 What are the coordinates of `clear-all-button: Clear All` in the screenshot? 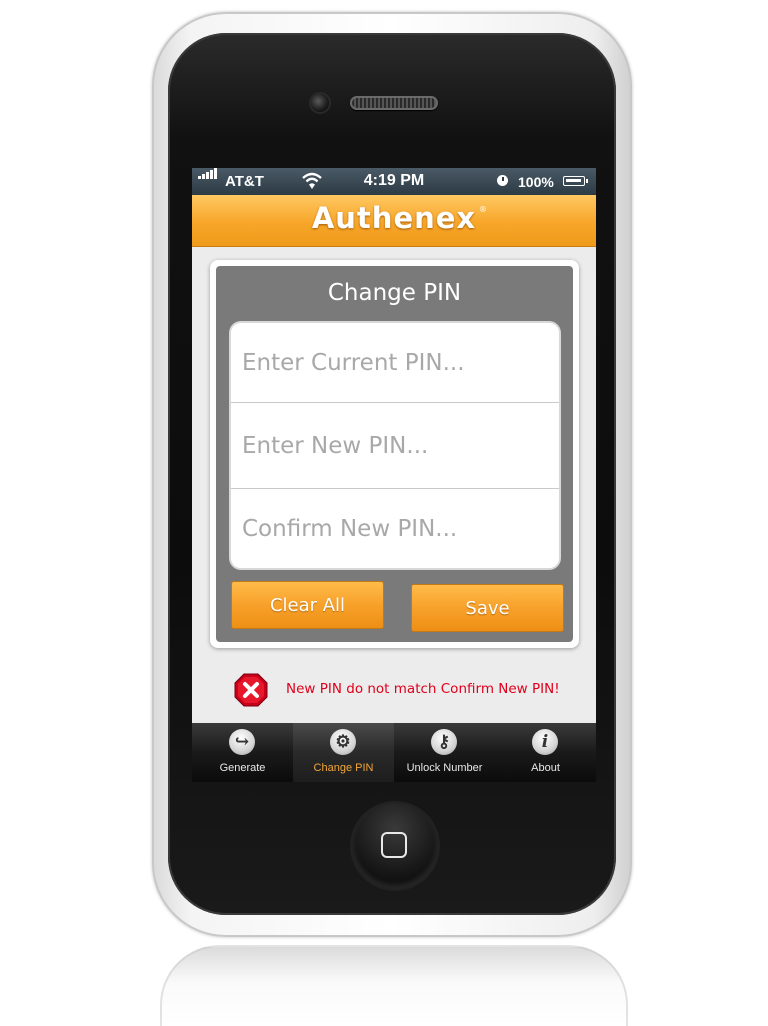 It's located at (307, 605).